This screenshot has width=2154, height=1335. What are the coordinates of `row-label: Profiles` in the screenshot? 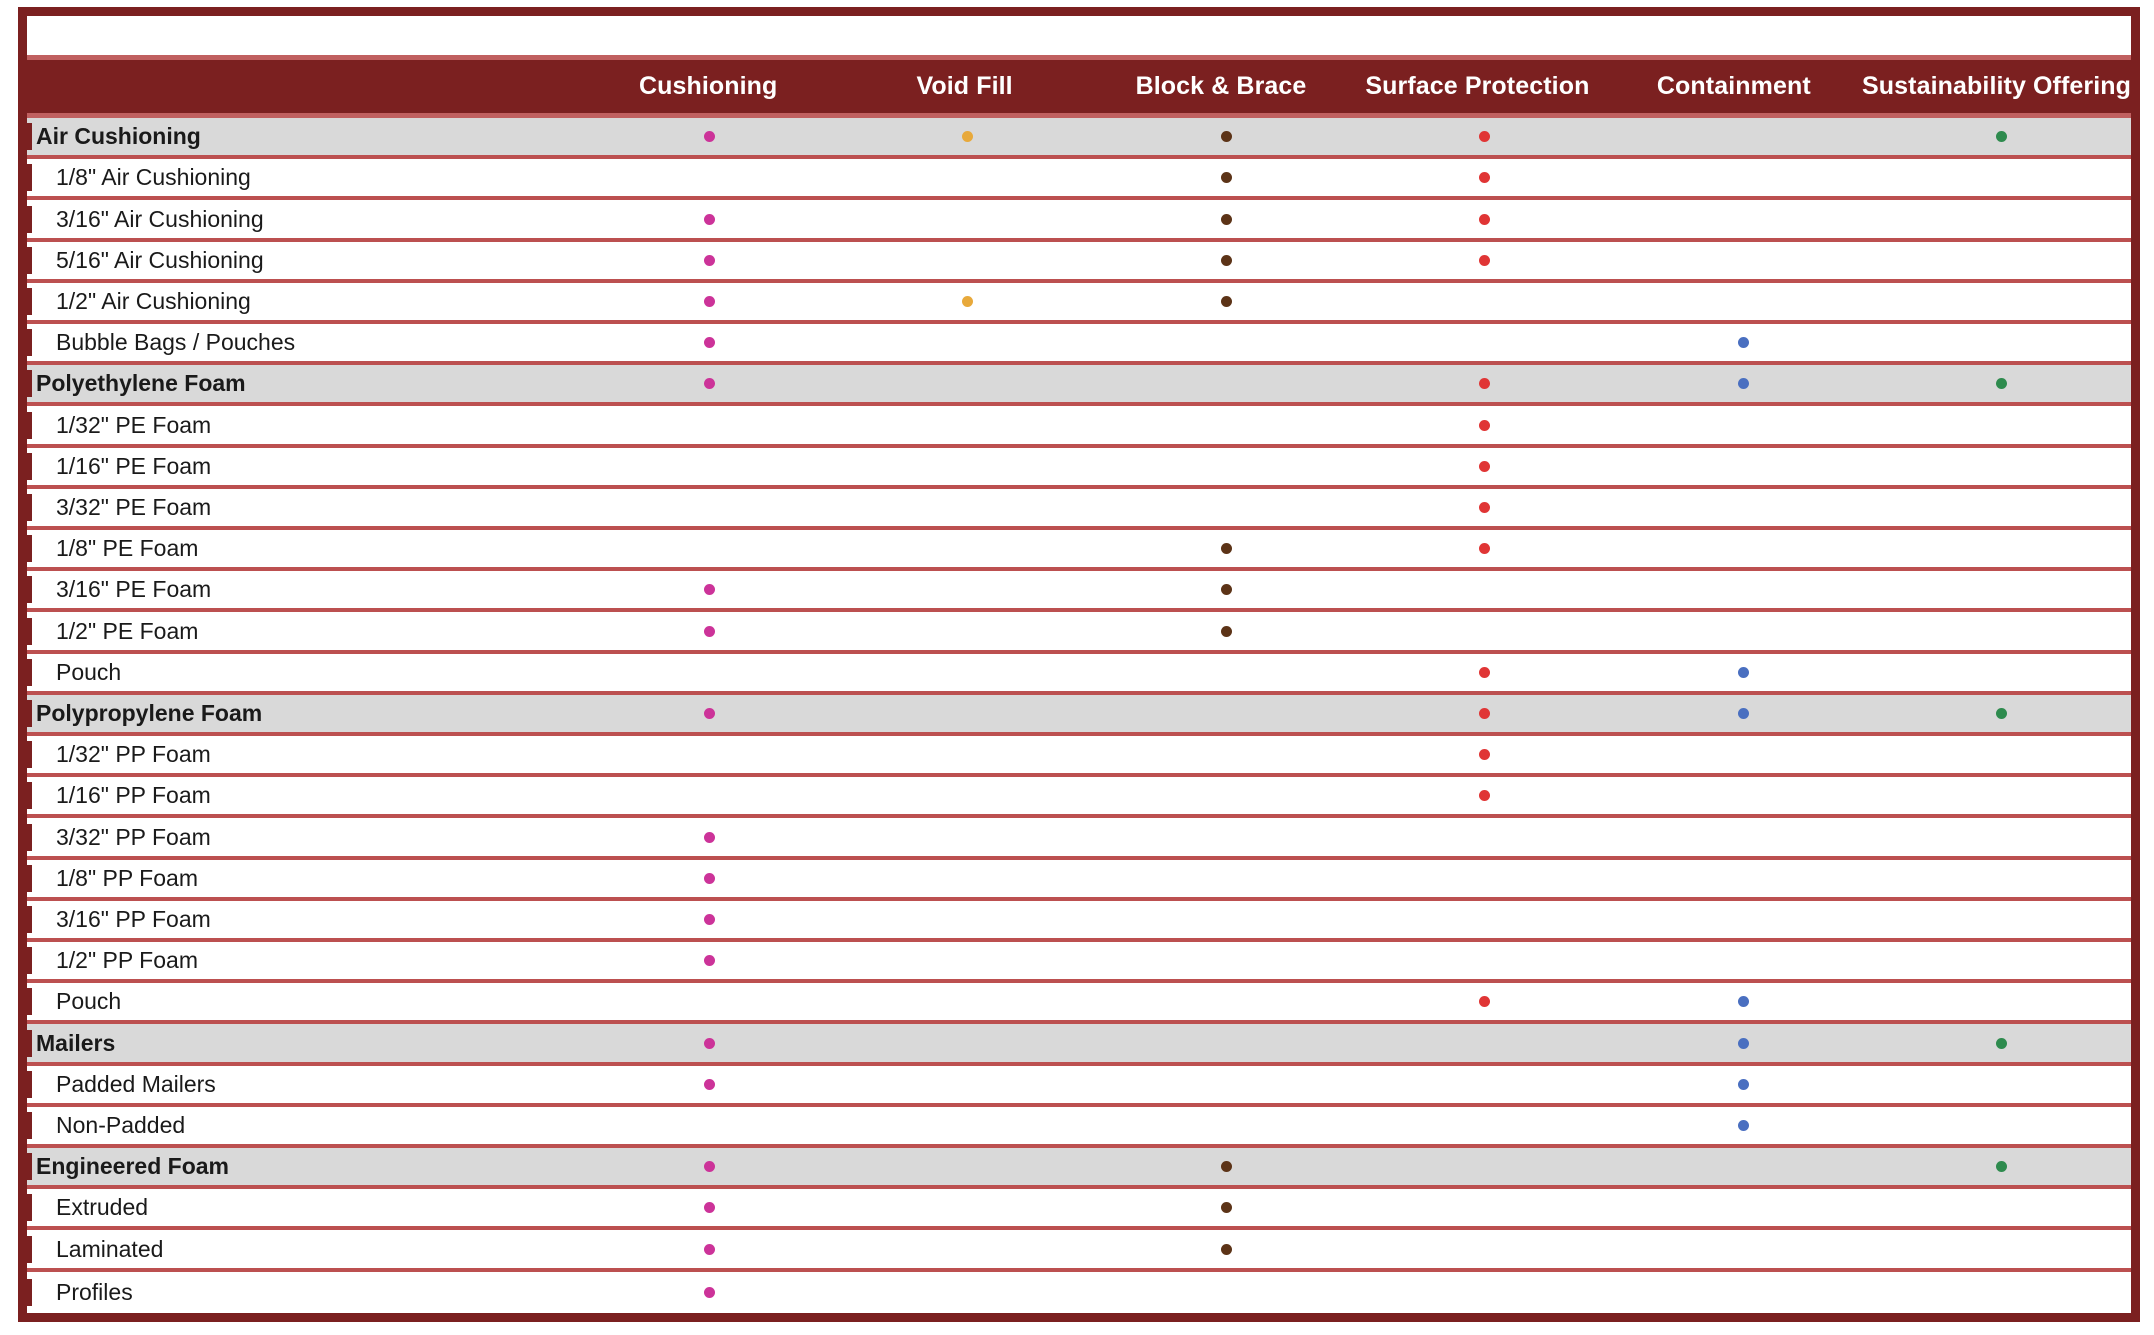 It's located at (303, 1292).